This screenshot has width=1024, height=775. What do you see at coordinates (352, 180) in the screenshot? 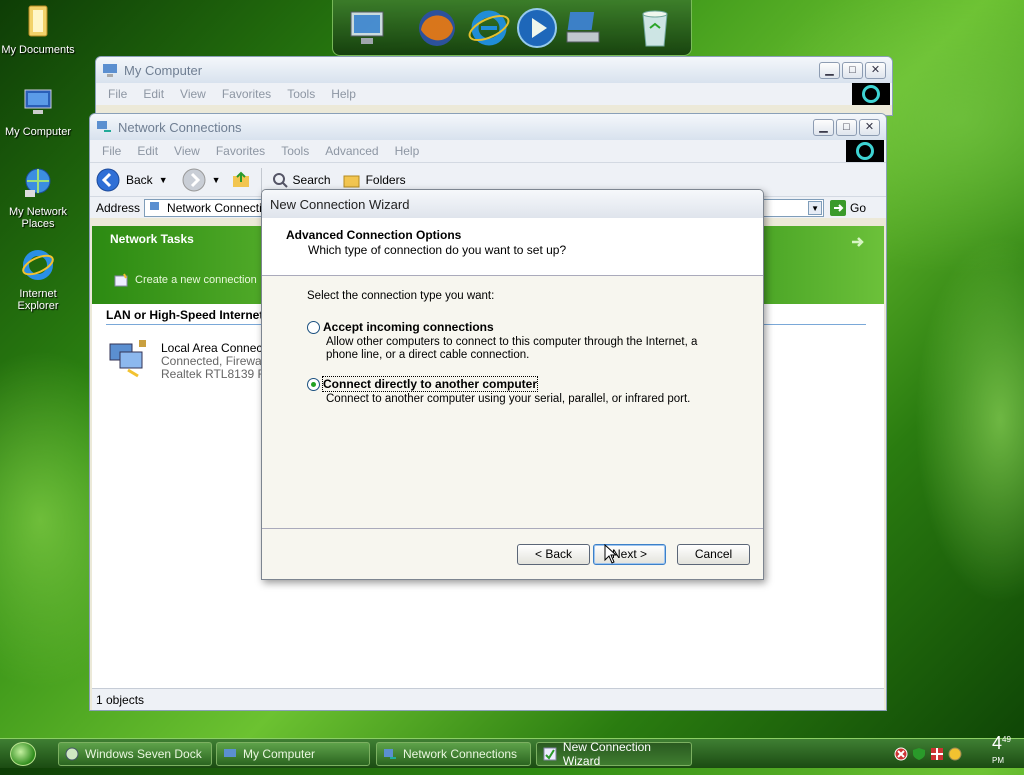
I see `folders-icon` at bounding box center [352, 180].